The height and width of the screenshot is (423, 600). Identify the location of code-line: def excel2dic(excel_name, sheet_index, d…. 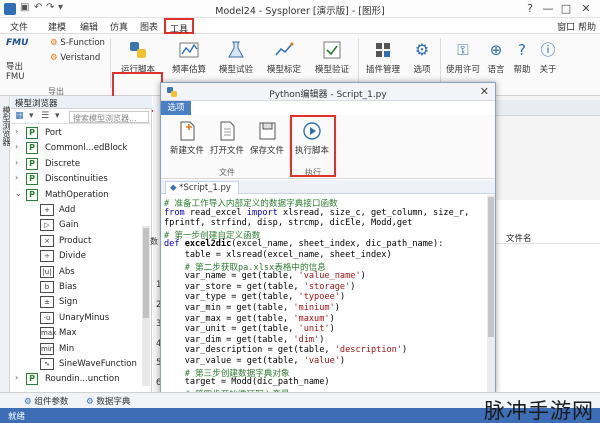
(304, 244).